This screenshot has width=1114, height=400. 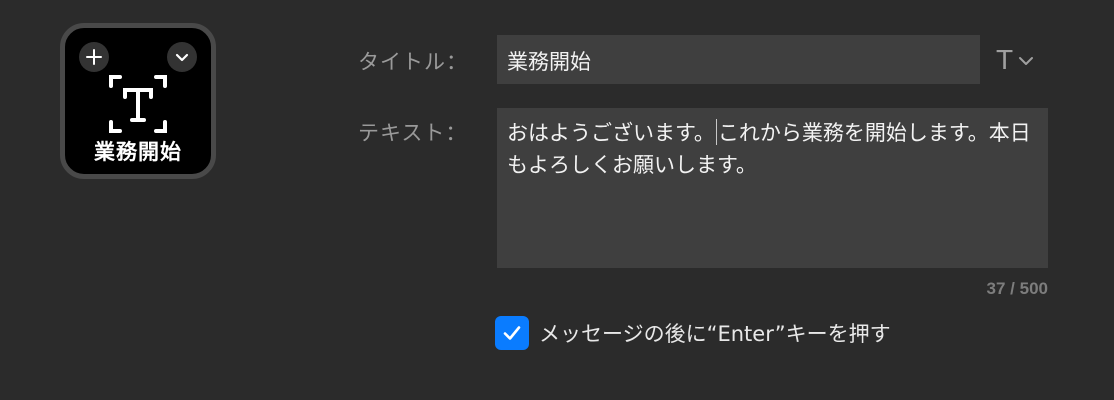 I want to click on tile-label: 業務開始, so click(x=138, y=152).